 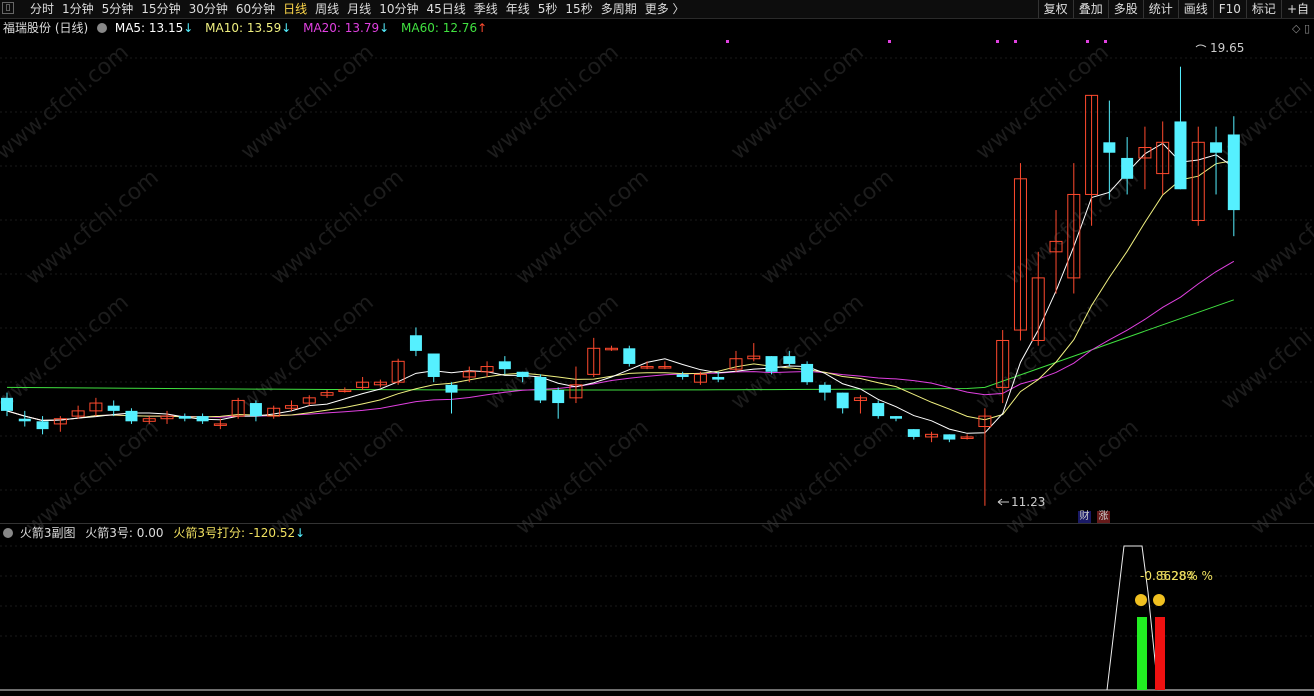 I want to click on overlap-text-2: 5.284, so click(x=1177, y=576).